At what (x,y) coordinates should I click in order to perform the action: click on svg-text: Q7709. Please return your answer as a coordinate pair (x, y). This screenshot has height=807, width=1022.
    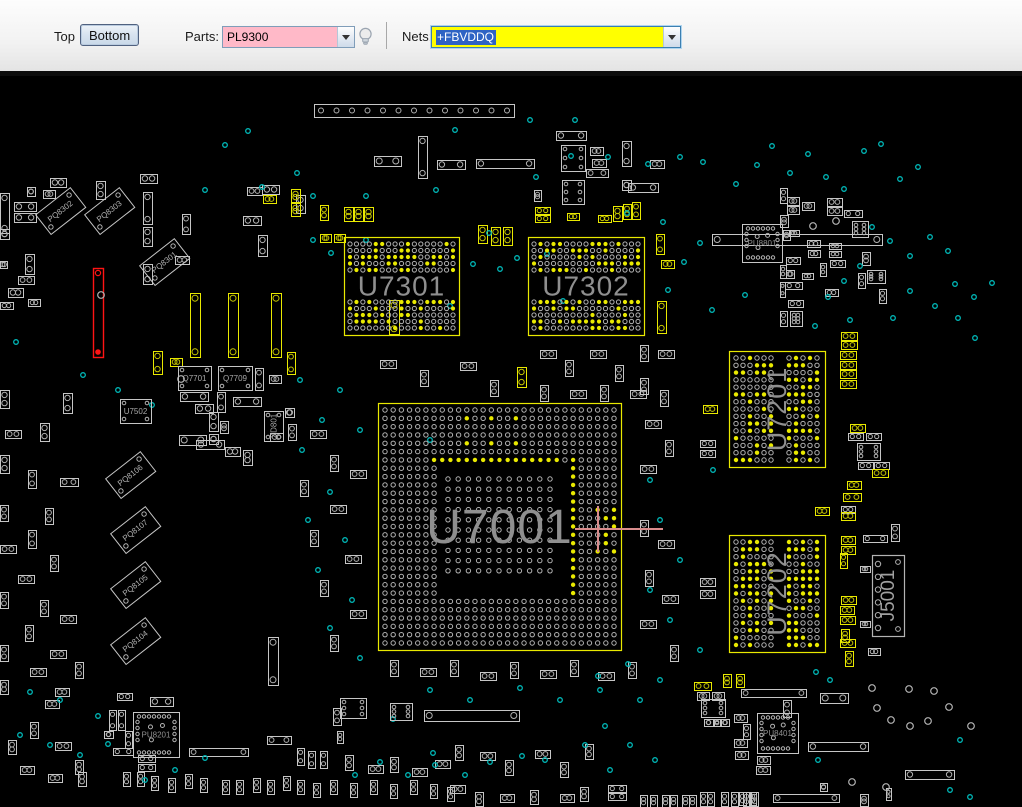
    Looking at the image, I should click on (235, 378).